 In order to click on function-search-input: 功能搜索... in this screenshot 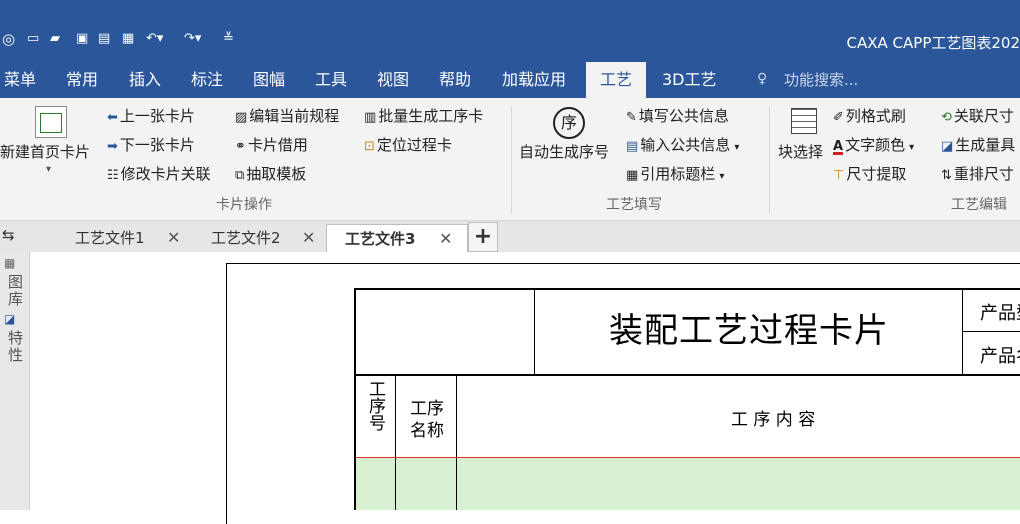, I will do `click(821, 80)`.